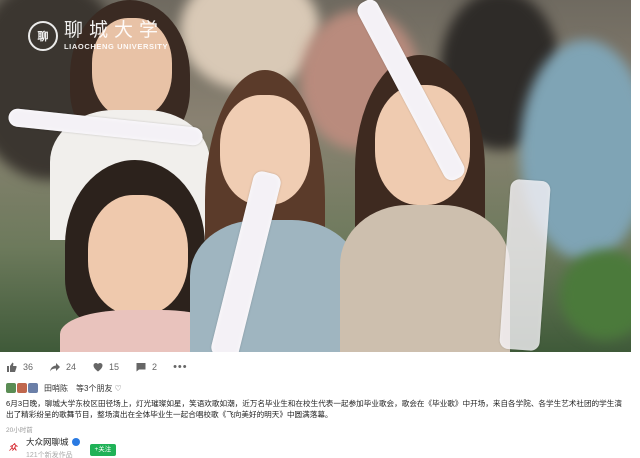 The image size is (640, 458). What do you see at coordinates (49, 455) in the screenshot?
I see `author-subtitle: 121个新发作品` at bounding box center [49, 455].